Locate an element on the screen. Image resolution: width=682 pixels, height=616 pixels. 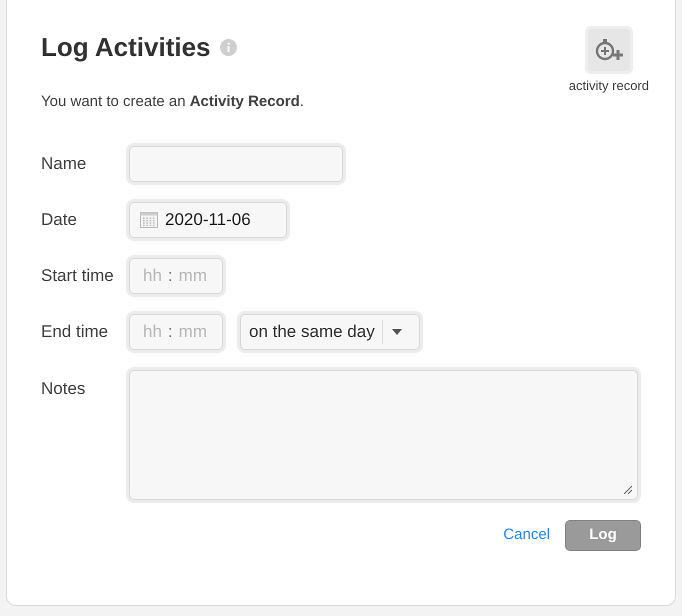
cancel-link: Cancel is located at coordinates (526, 535).